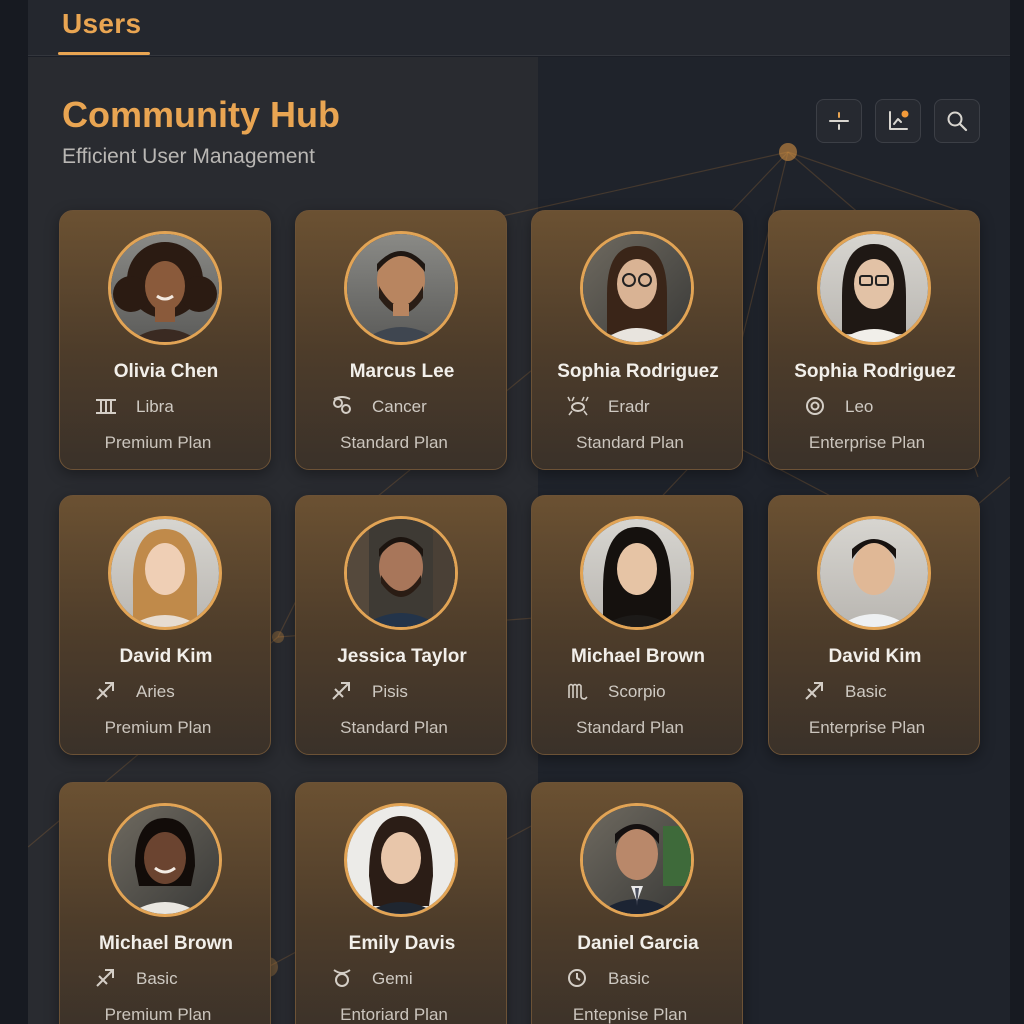 This screenshot has width=1024, height=1024. What do you see at coordinates (415, 978) in the screenshot?
I see `zodiac-row: Gemi` at bounding box center [415, 978].